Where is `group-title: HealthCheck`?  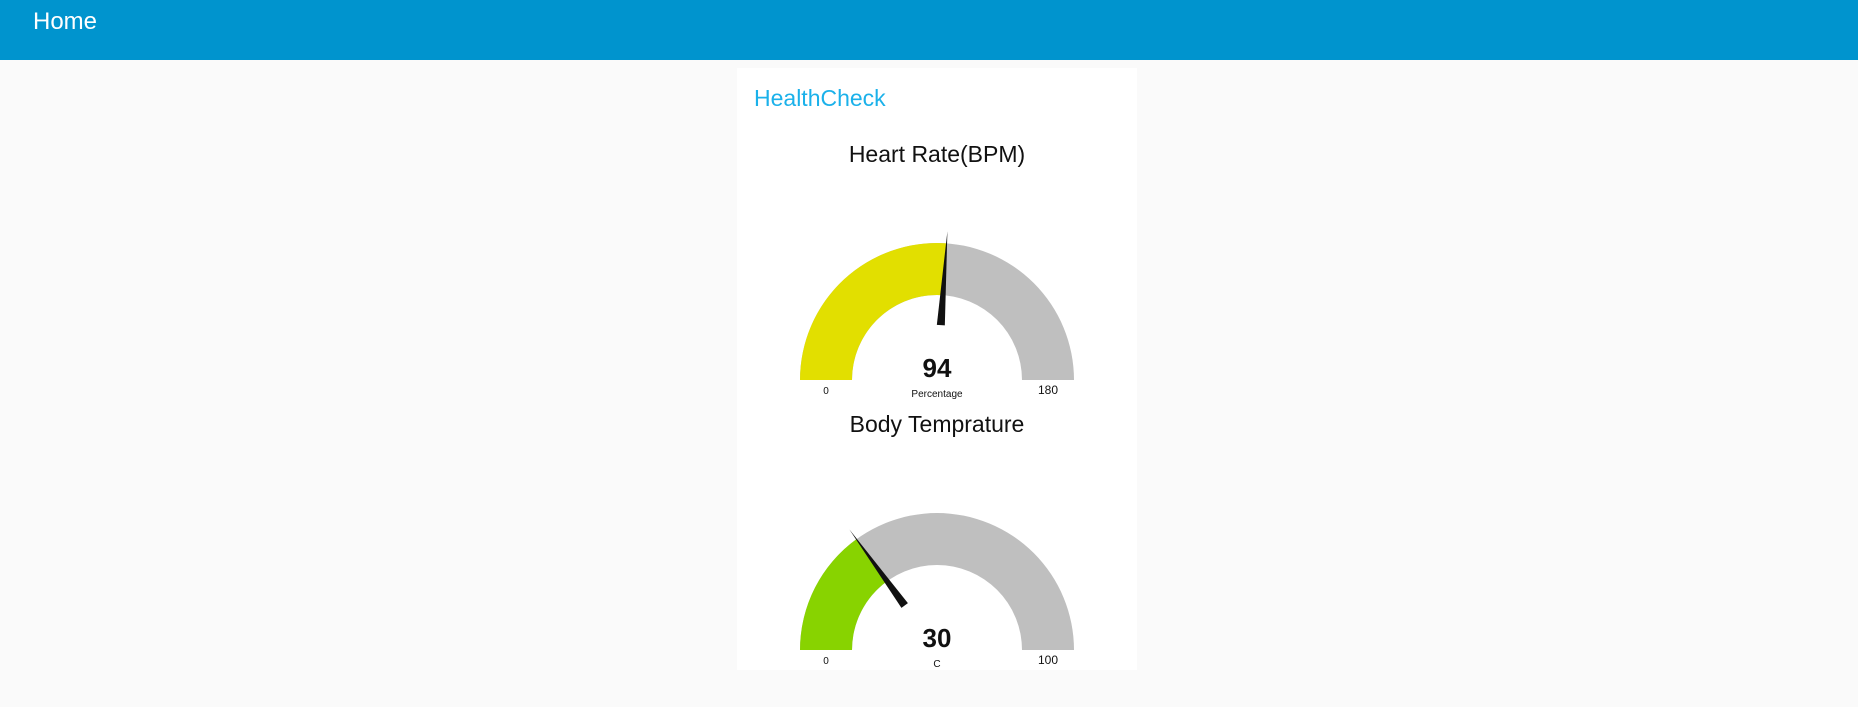
group-title: HealthCheck is located at coordinates (820, 98).